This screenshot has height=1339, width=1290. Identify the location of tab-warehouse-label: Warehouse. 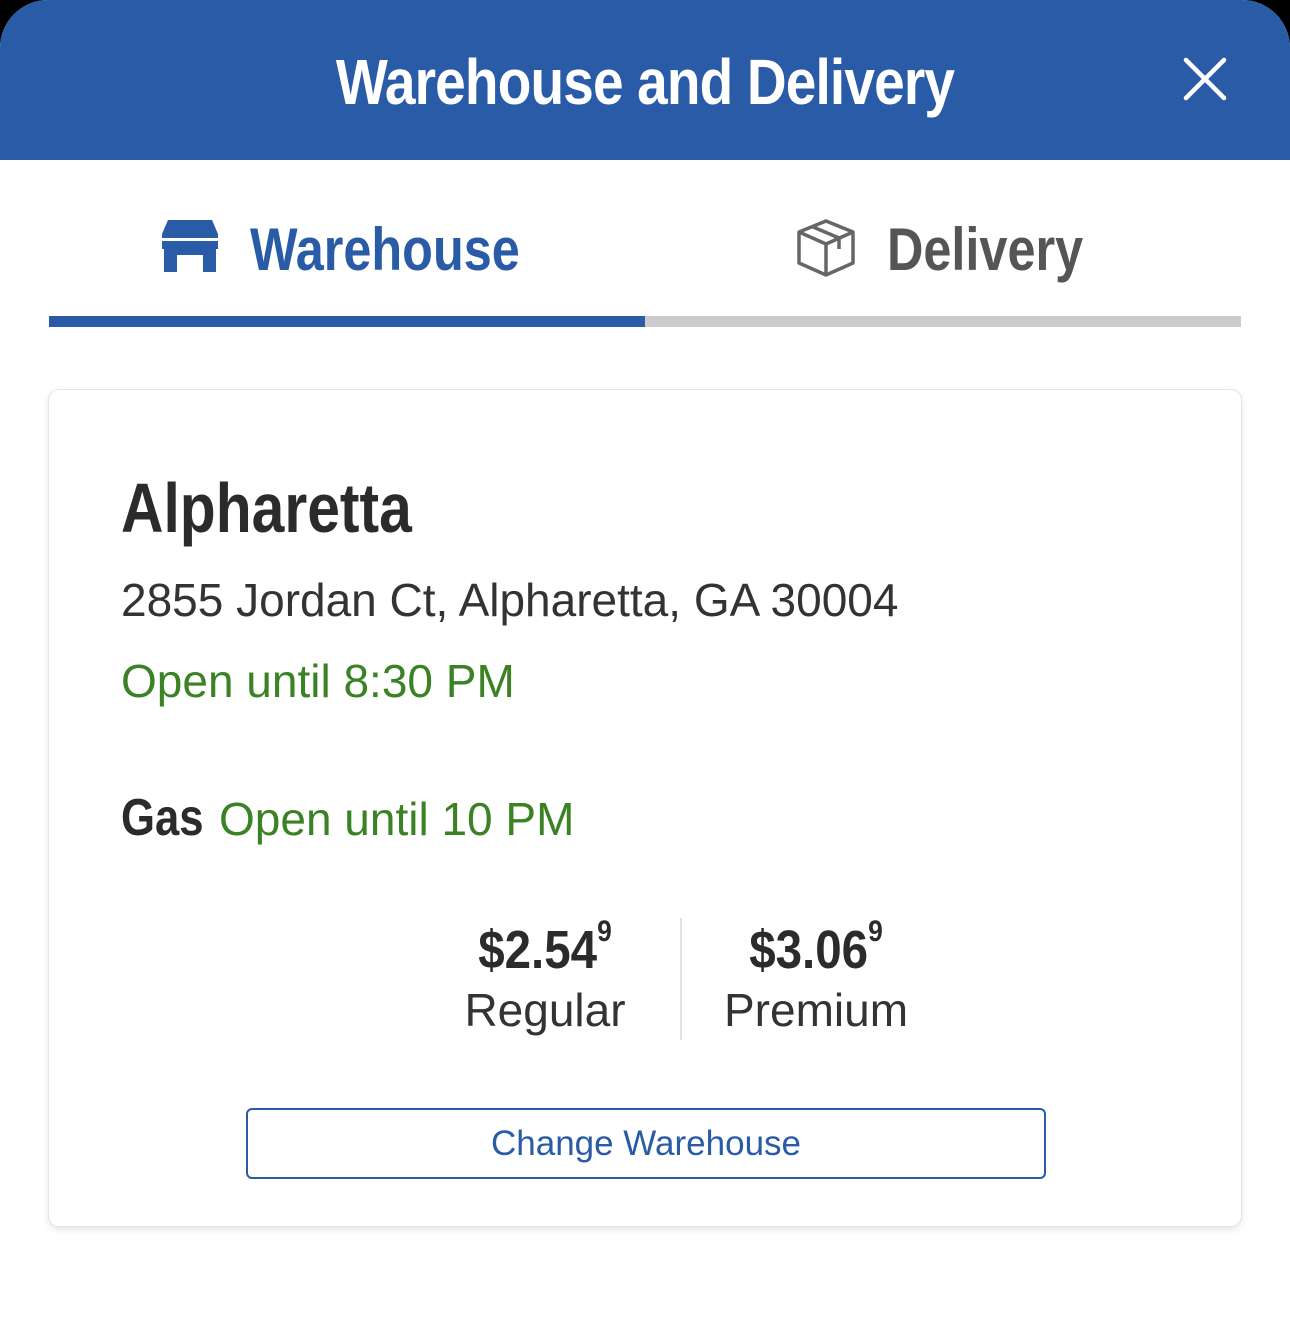
(385, 249).